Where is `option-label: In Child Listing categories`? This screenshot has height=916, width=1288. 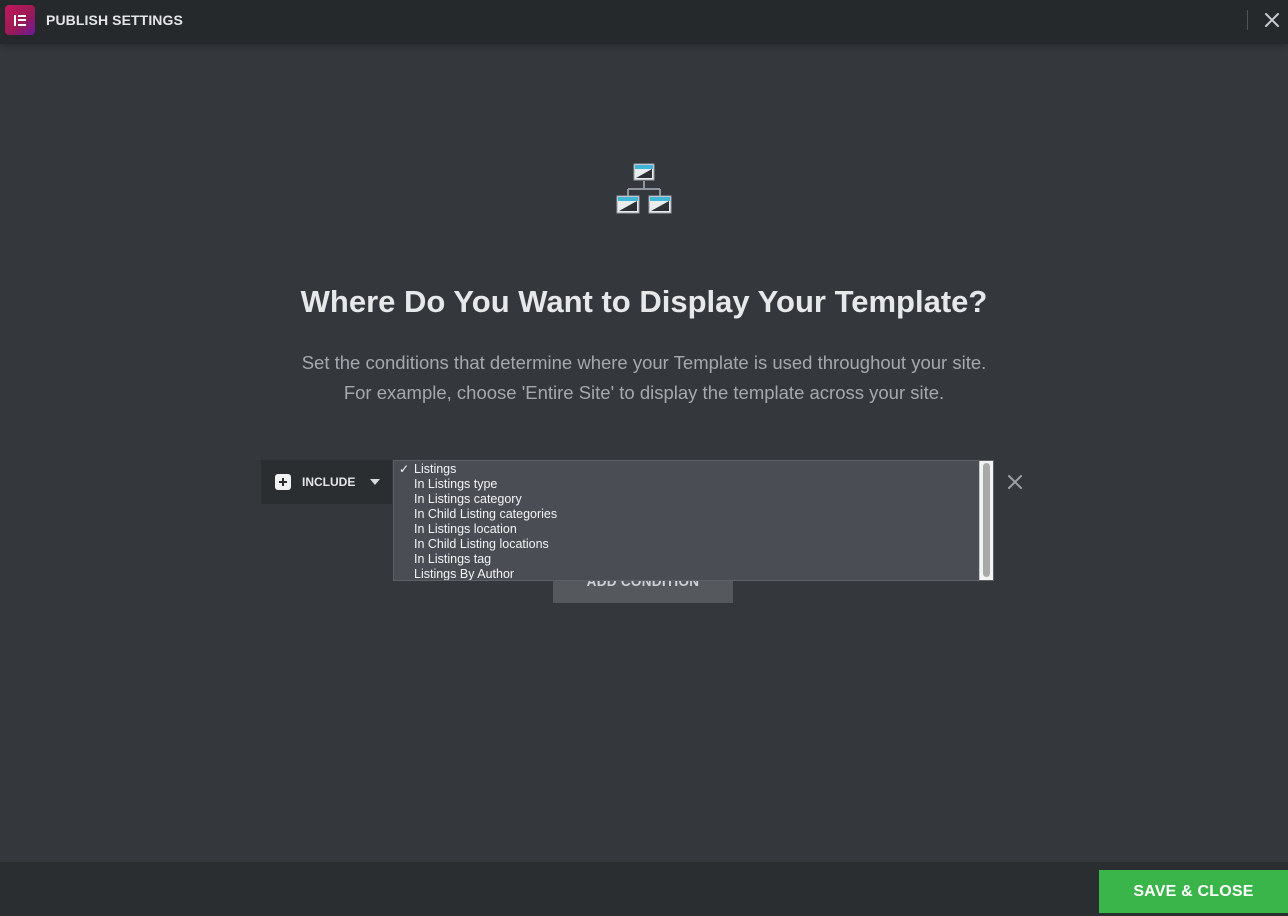
option-label: In Child Listing categories is located at coordinates (486, 514).